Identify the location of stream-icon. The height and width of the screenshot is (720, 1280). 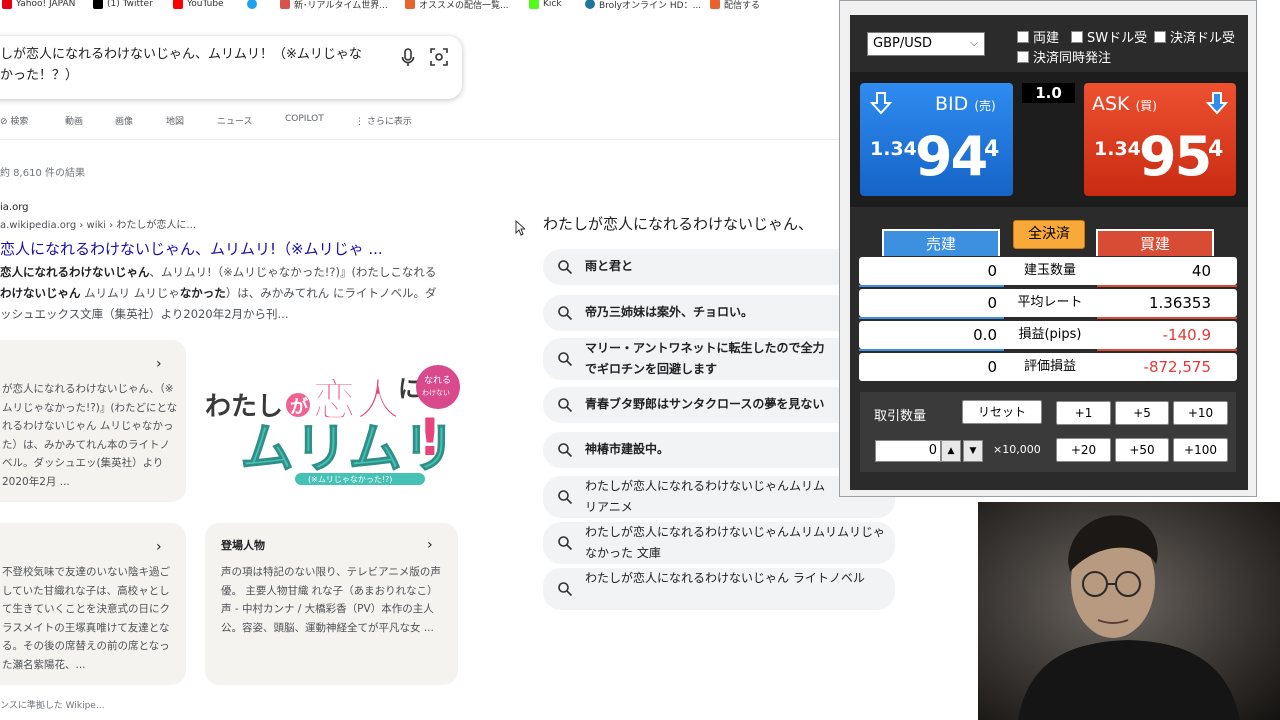
(715, 4).